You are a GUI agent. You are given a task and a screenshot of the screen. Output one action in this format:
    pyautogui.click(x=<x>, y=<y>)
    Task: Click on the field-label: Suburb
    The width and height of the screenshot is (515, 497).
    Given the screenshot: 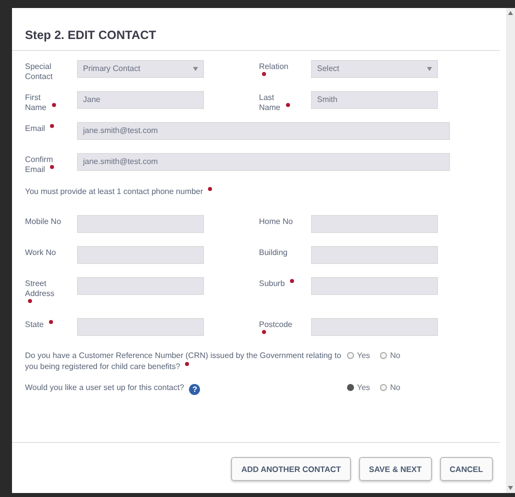 What is the action you would take?
    pyautogui.click(x=272, y=283)
    